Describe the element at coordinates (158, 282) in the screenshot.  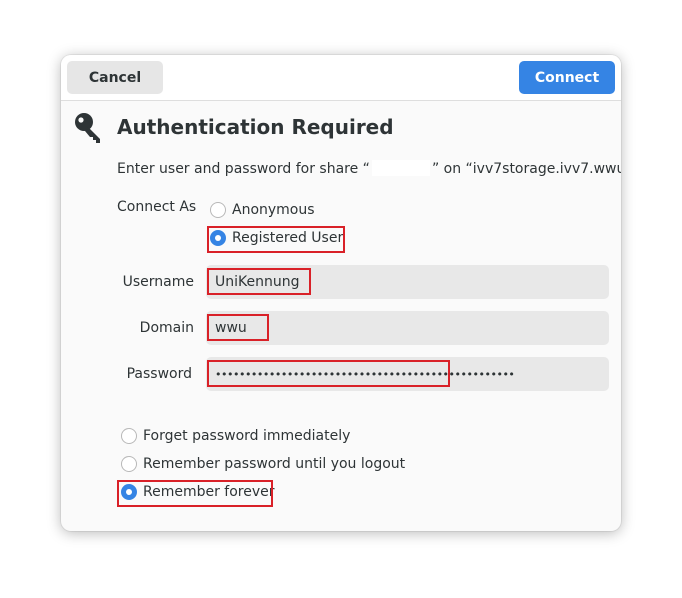
I see `username-label: Username` at that location.